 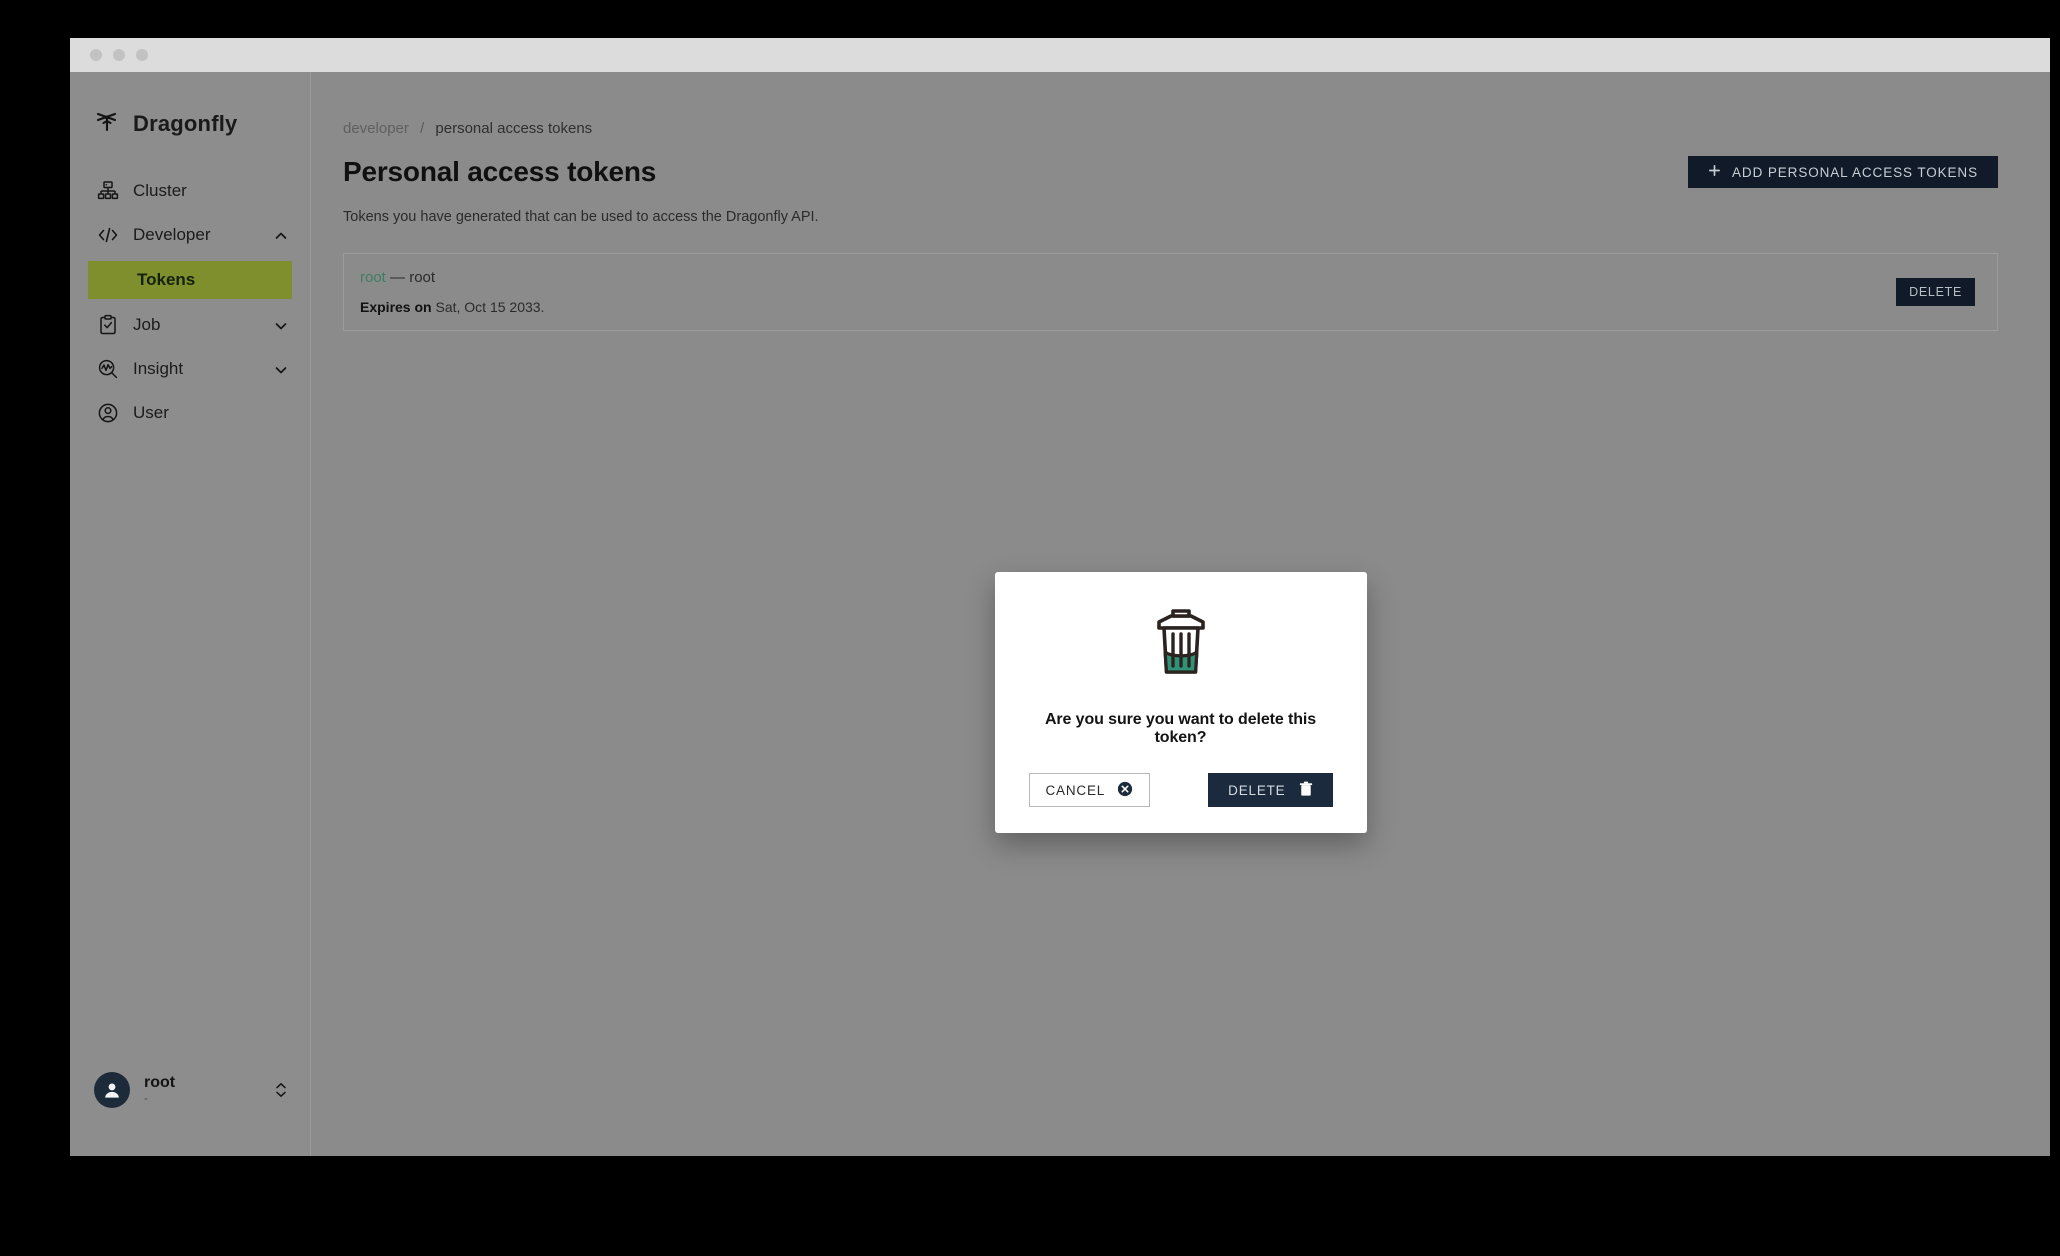 What do you see at coordinates (1181, 644) in the screenshot?
I see `trash-can-icon` at bounding box center [1181, 644].